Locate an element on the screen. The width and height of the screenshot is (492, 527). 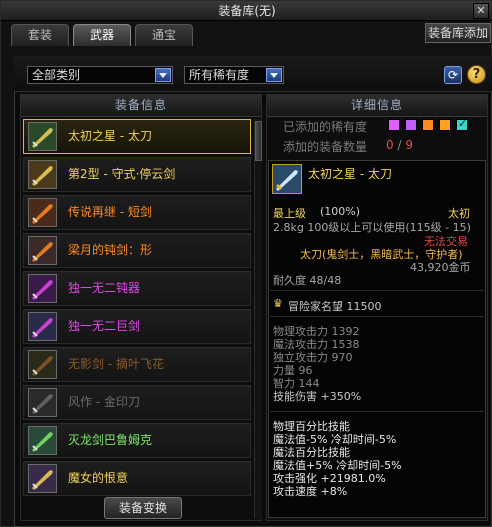
question-icon: ? is located at coordinates (476, 74).